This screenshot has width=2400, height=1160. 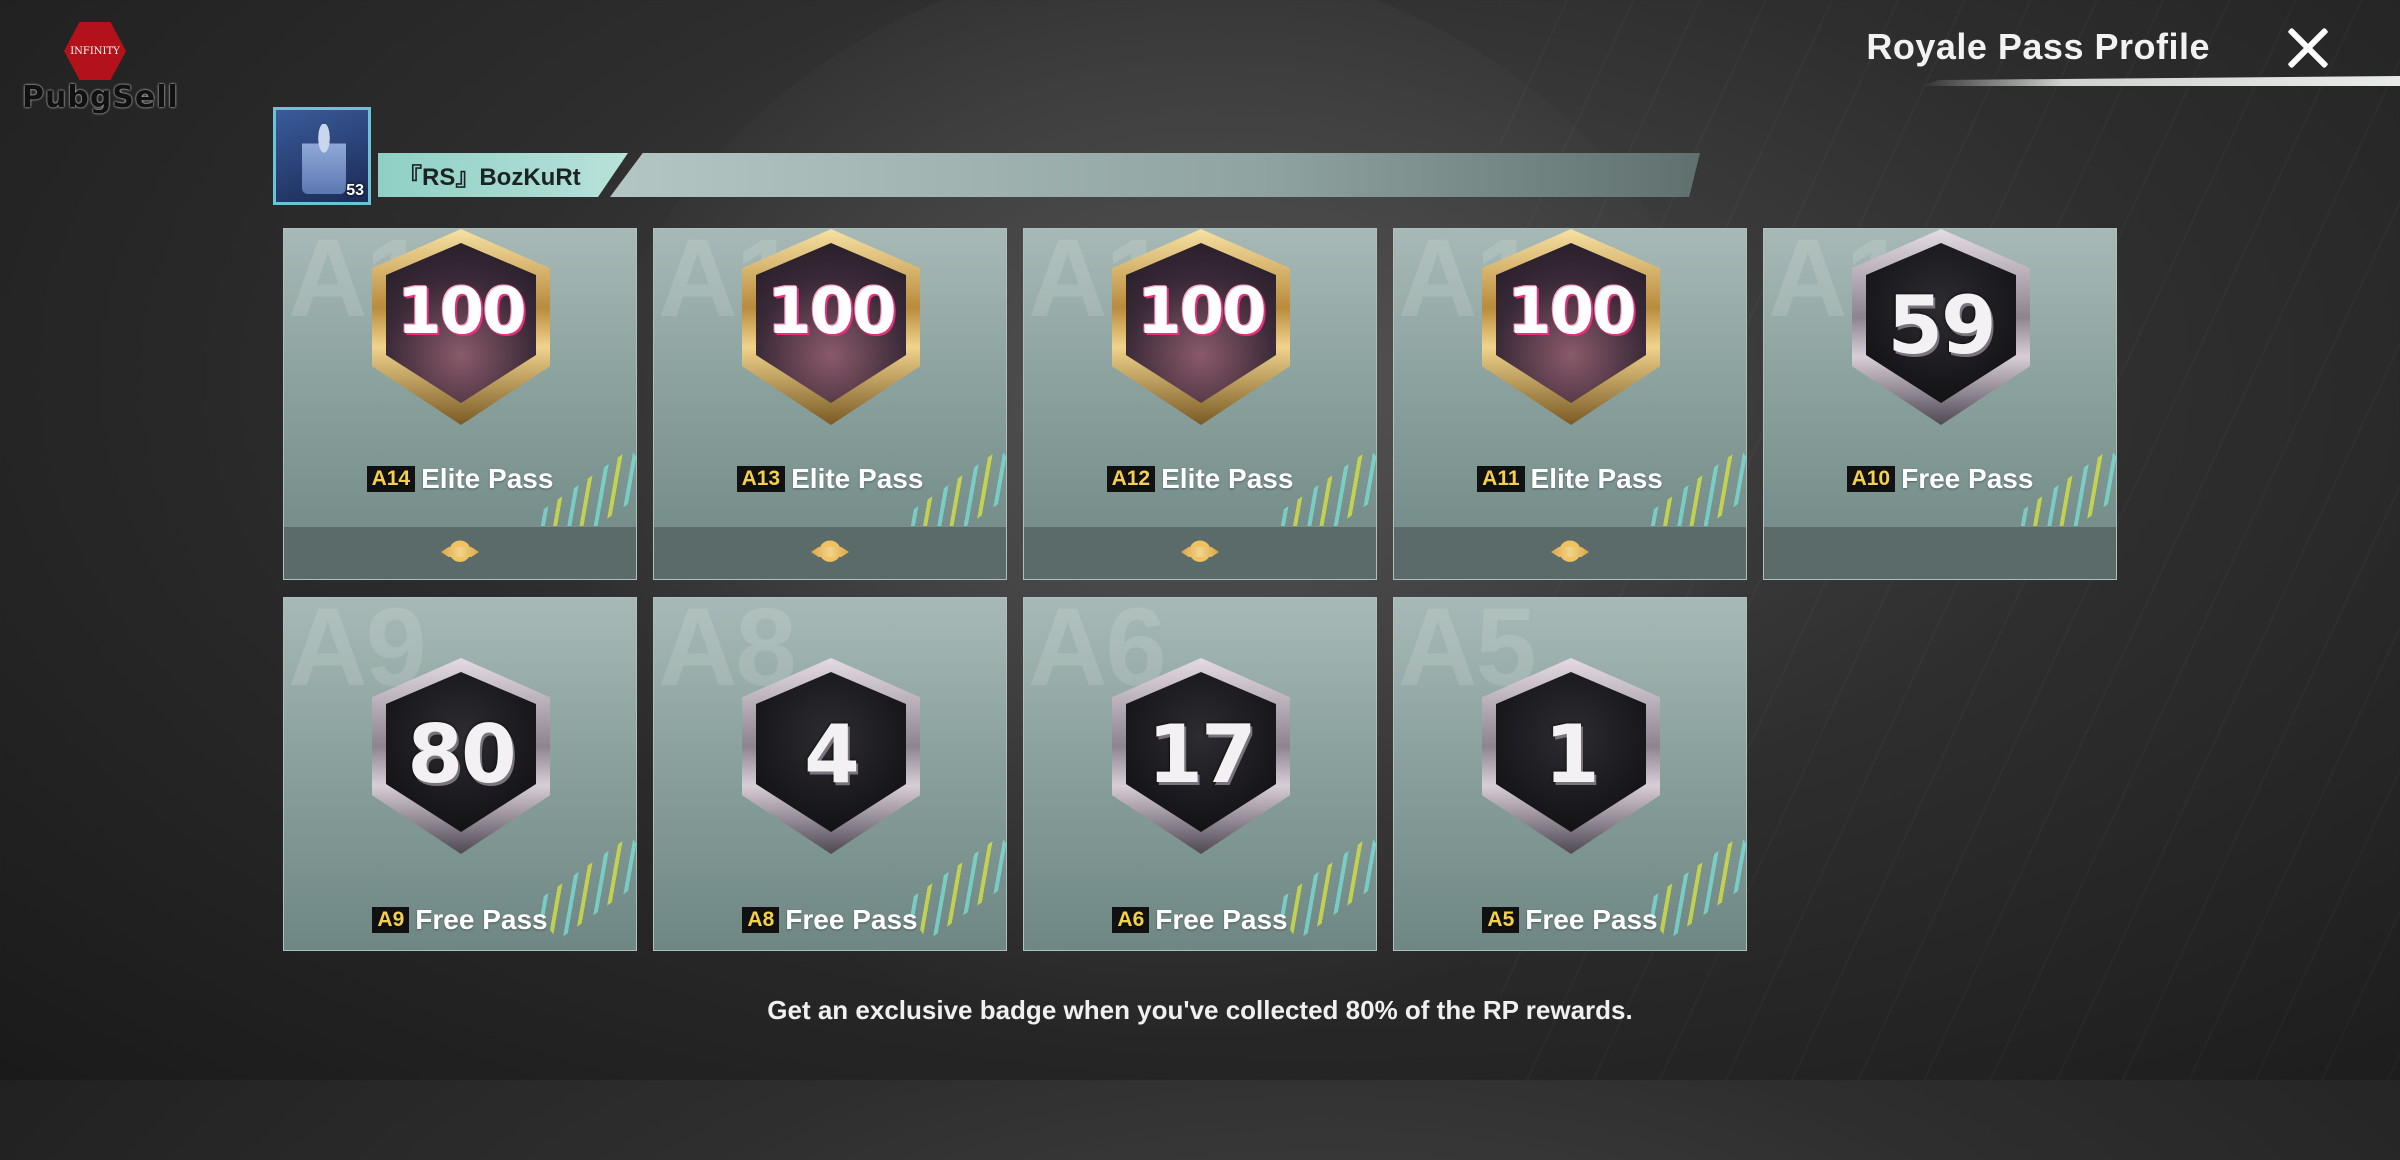 I want to click on pass-label: A8 Free Pass, so click(x=830, y=920).